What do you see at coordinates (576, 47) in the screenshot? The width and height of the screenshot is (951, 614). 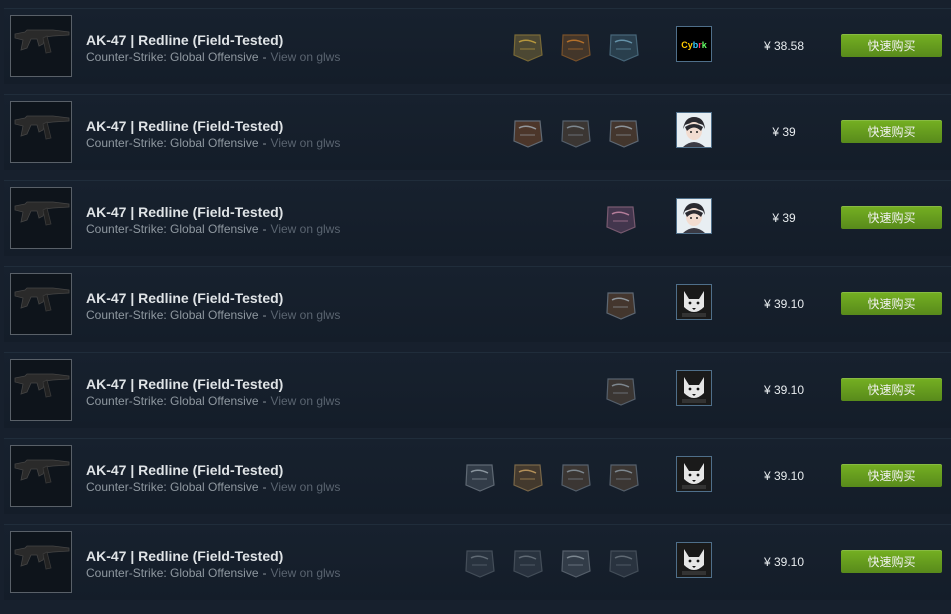 I see `fnatic-sticker-icon` at bounding box center [576, 47].